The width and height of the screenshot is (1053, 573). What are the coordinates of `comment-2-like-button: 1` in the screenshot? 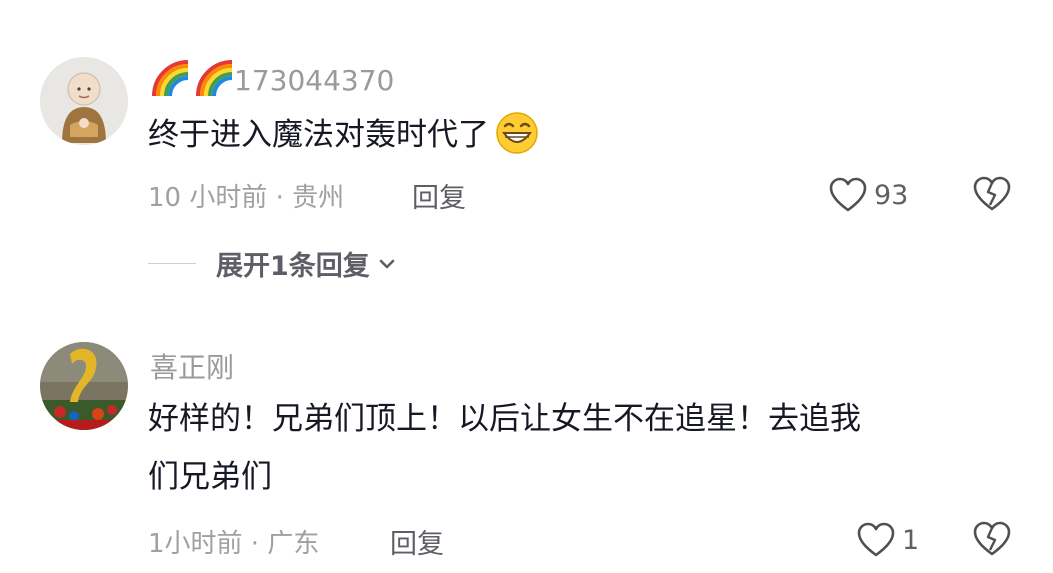 It's located at (887, 540).